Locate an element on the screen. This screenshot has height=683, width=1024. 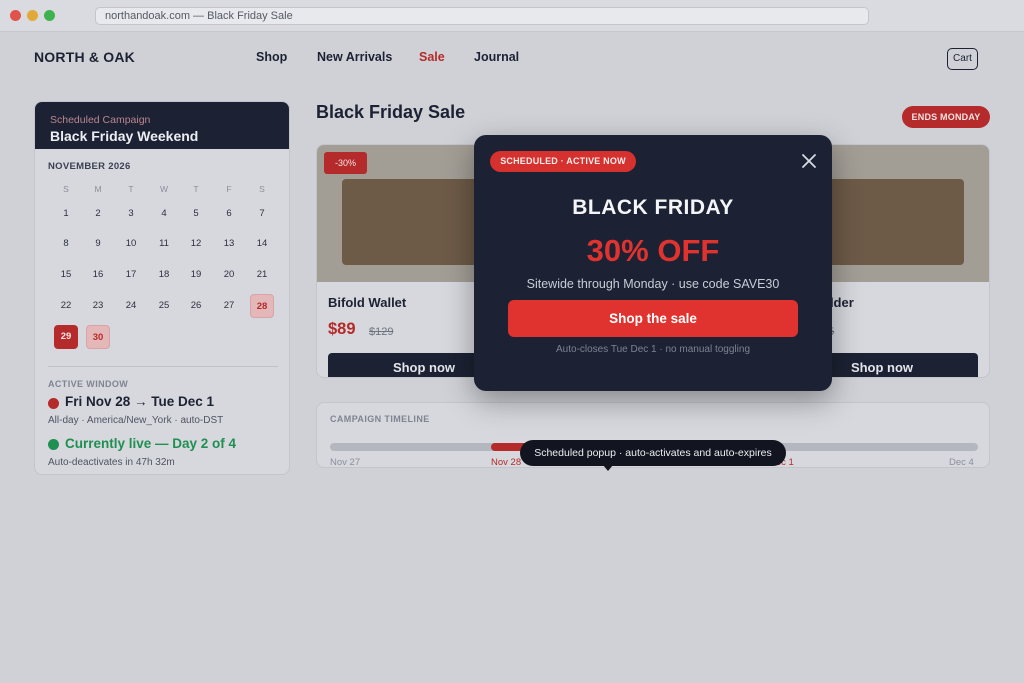
active-window-timezone: All-day · America/New_York · auto-DST is located at coordinates (136, 420).